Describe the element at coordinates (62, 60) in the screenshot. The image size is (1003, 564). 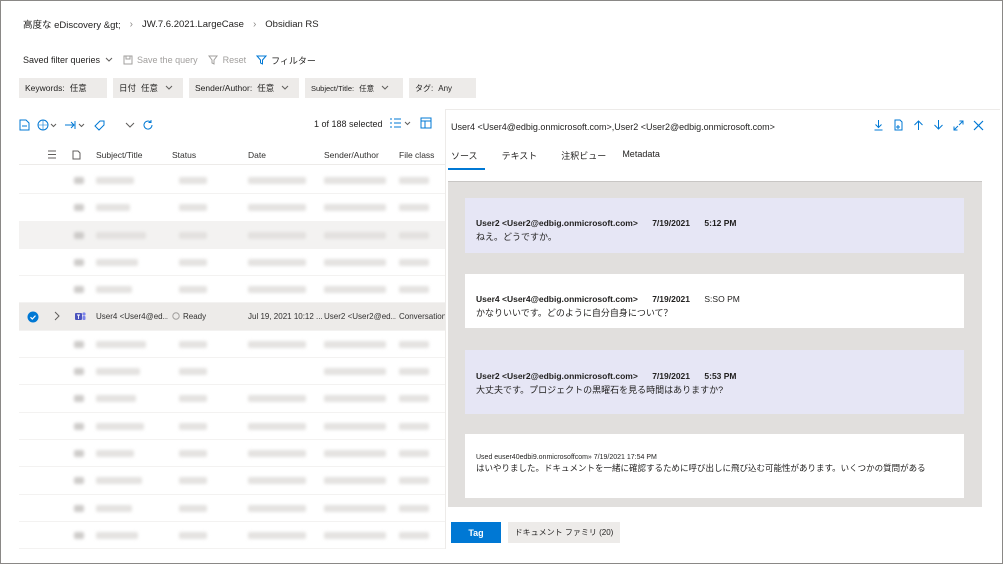
I see `saved-filter-queries-label: Saved filter queries` at that location.